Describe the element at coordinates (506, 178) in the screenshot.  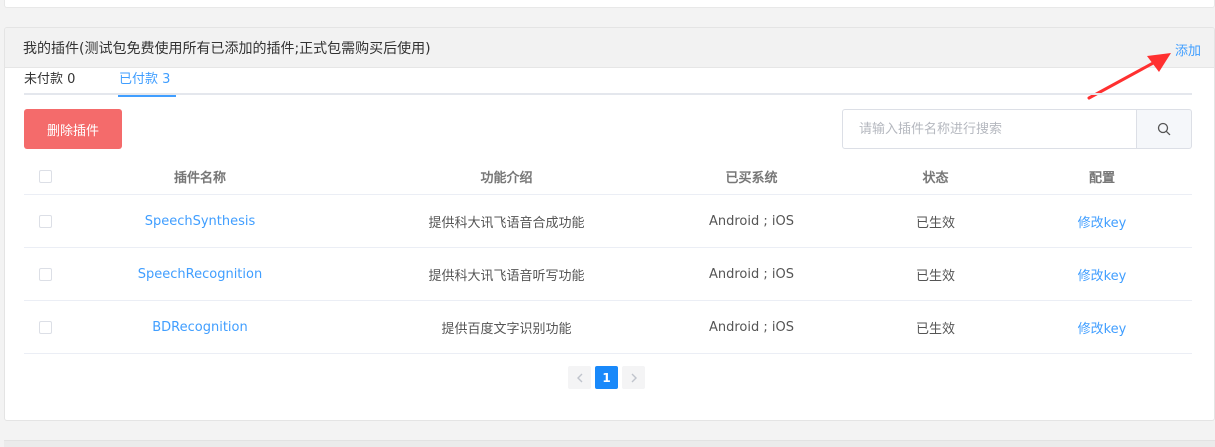
I see `column-header-description: 功能介绍` at that location.